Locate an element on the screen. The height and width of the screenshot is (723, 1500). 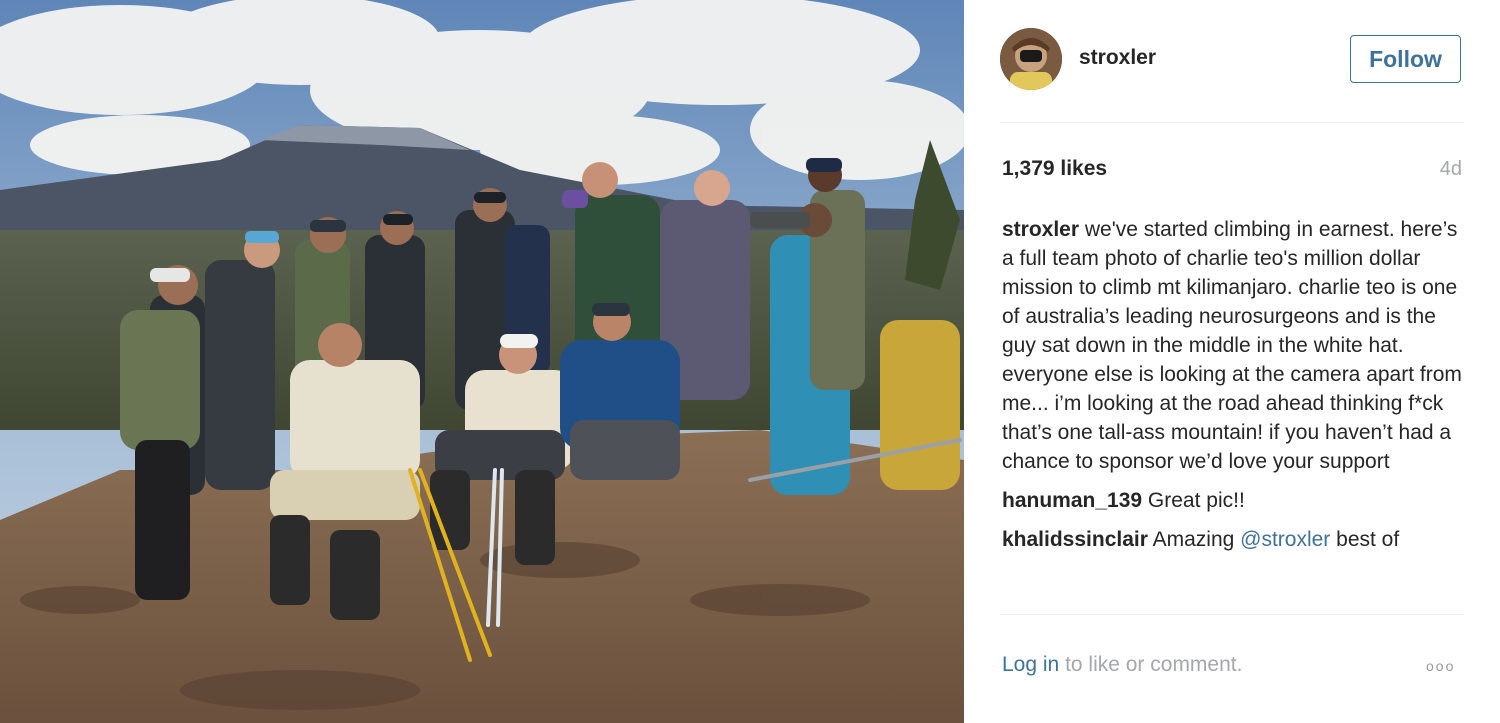
avatar-image is located at coordinates (1031, 59).